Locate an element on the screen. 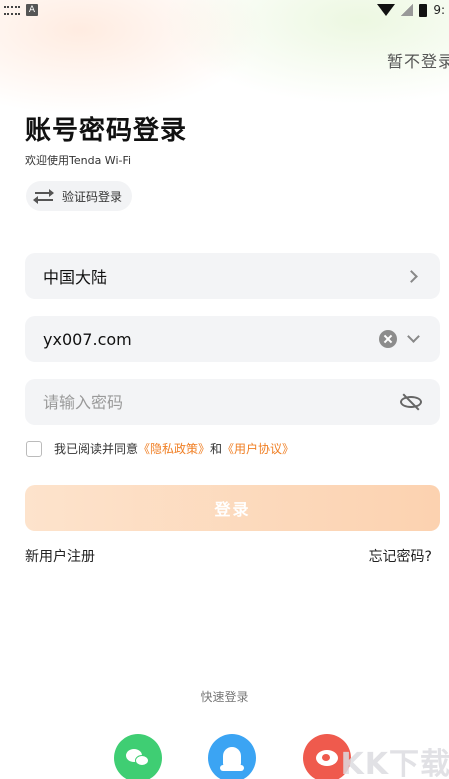 The height and width of the screenshot is (779, 449). clear-icon is located at coordinates (388, 339).